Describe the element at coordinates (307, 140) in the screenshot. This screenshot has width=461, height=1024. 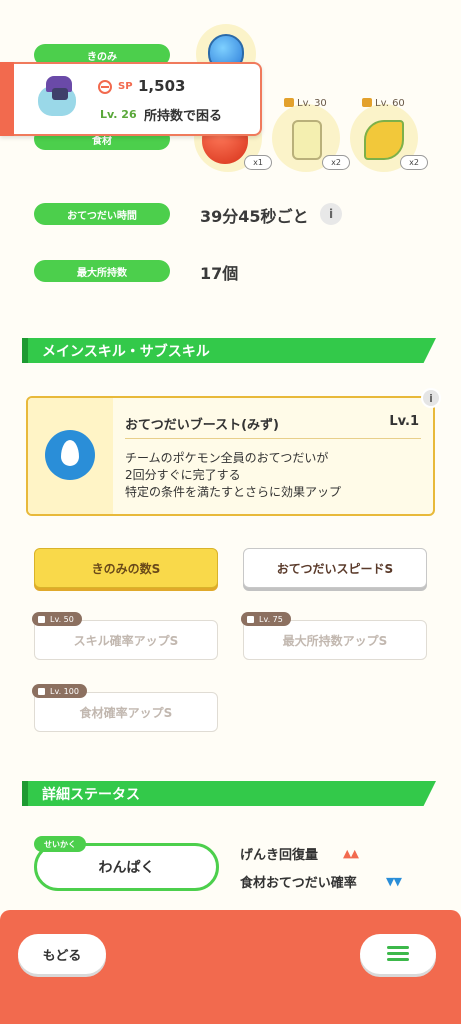
I see `oil-bottle-icon` at that location.